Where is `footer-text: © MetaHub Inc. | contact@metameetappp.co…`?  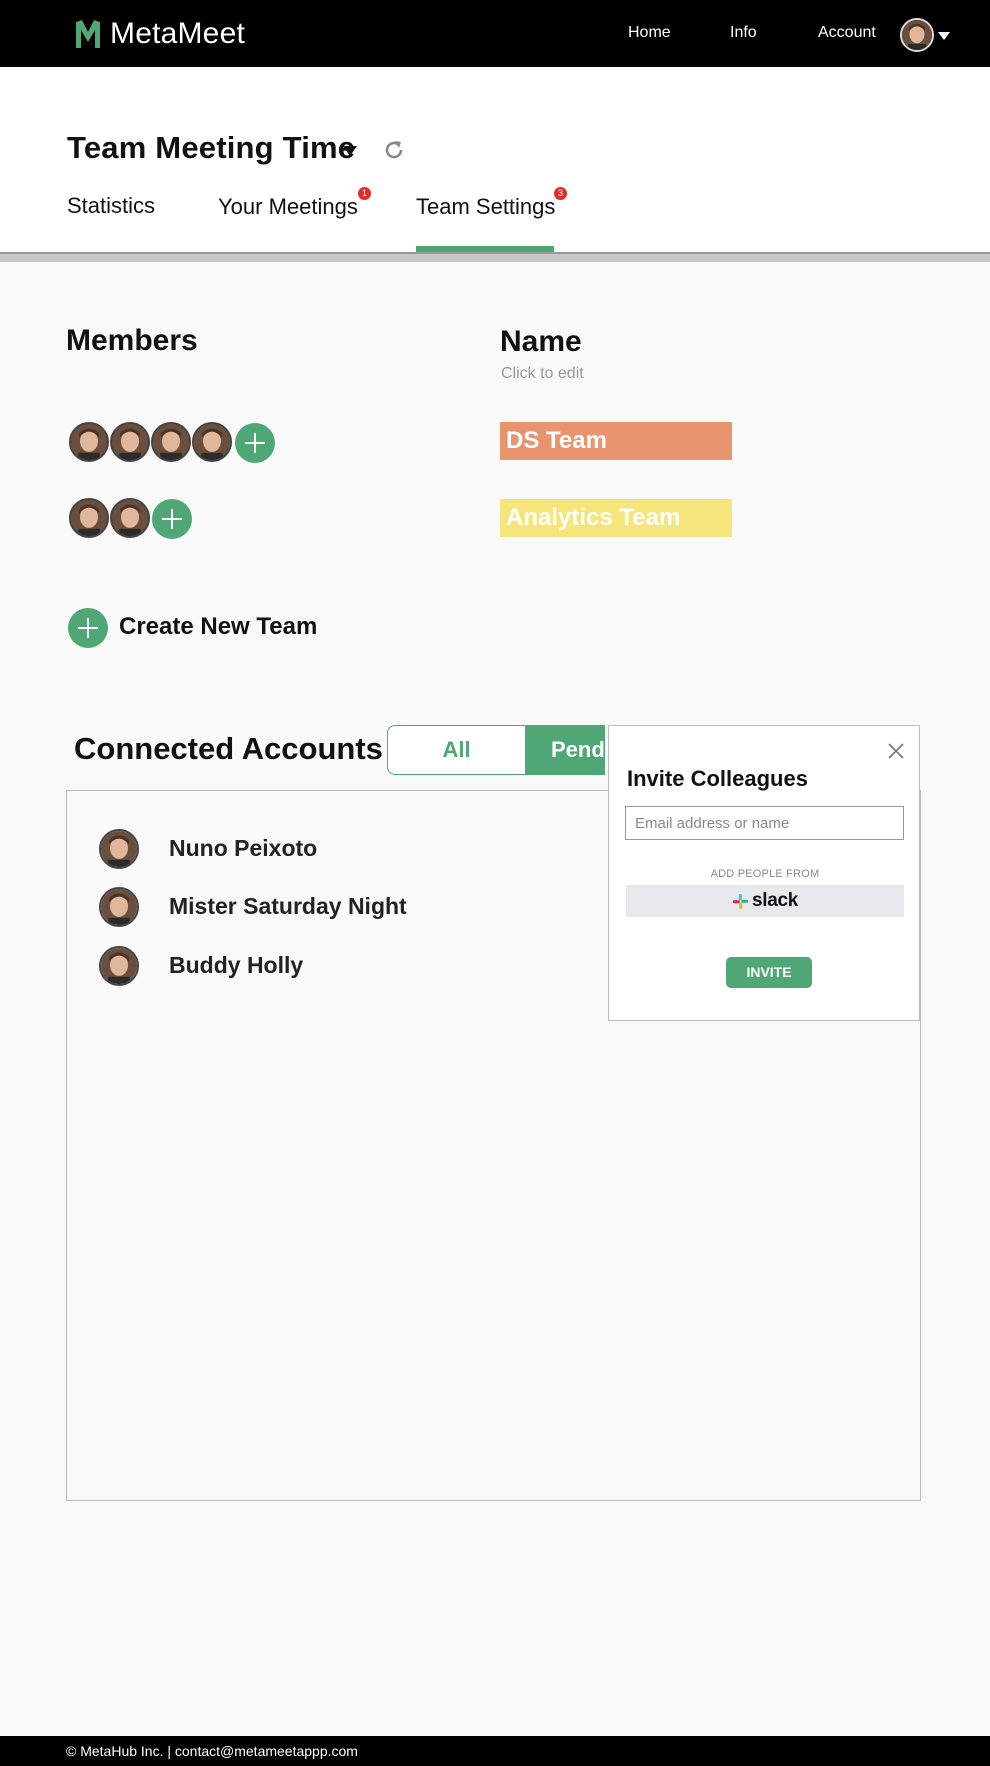 footer-text: © MetaHub Inc. | contact@metameetappp.co… is located at coordinates (212, 1751).